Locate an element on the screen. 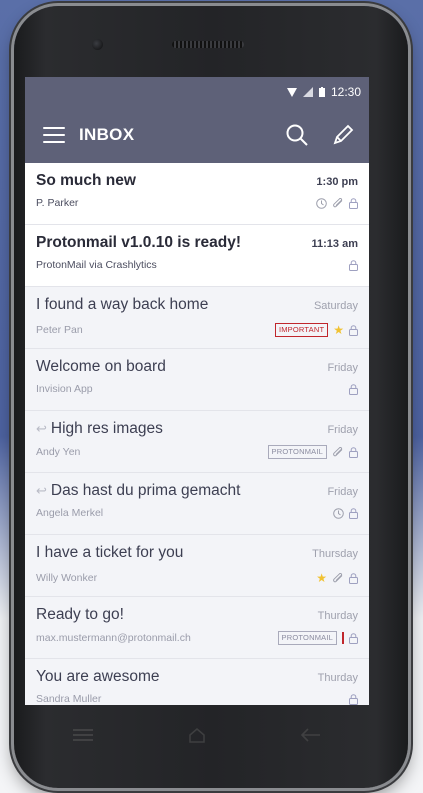 Image resolution: width=423 pixels, height=793 pixels. subject-text: So much new is located at coordinates (86, 180).